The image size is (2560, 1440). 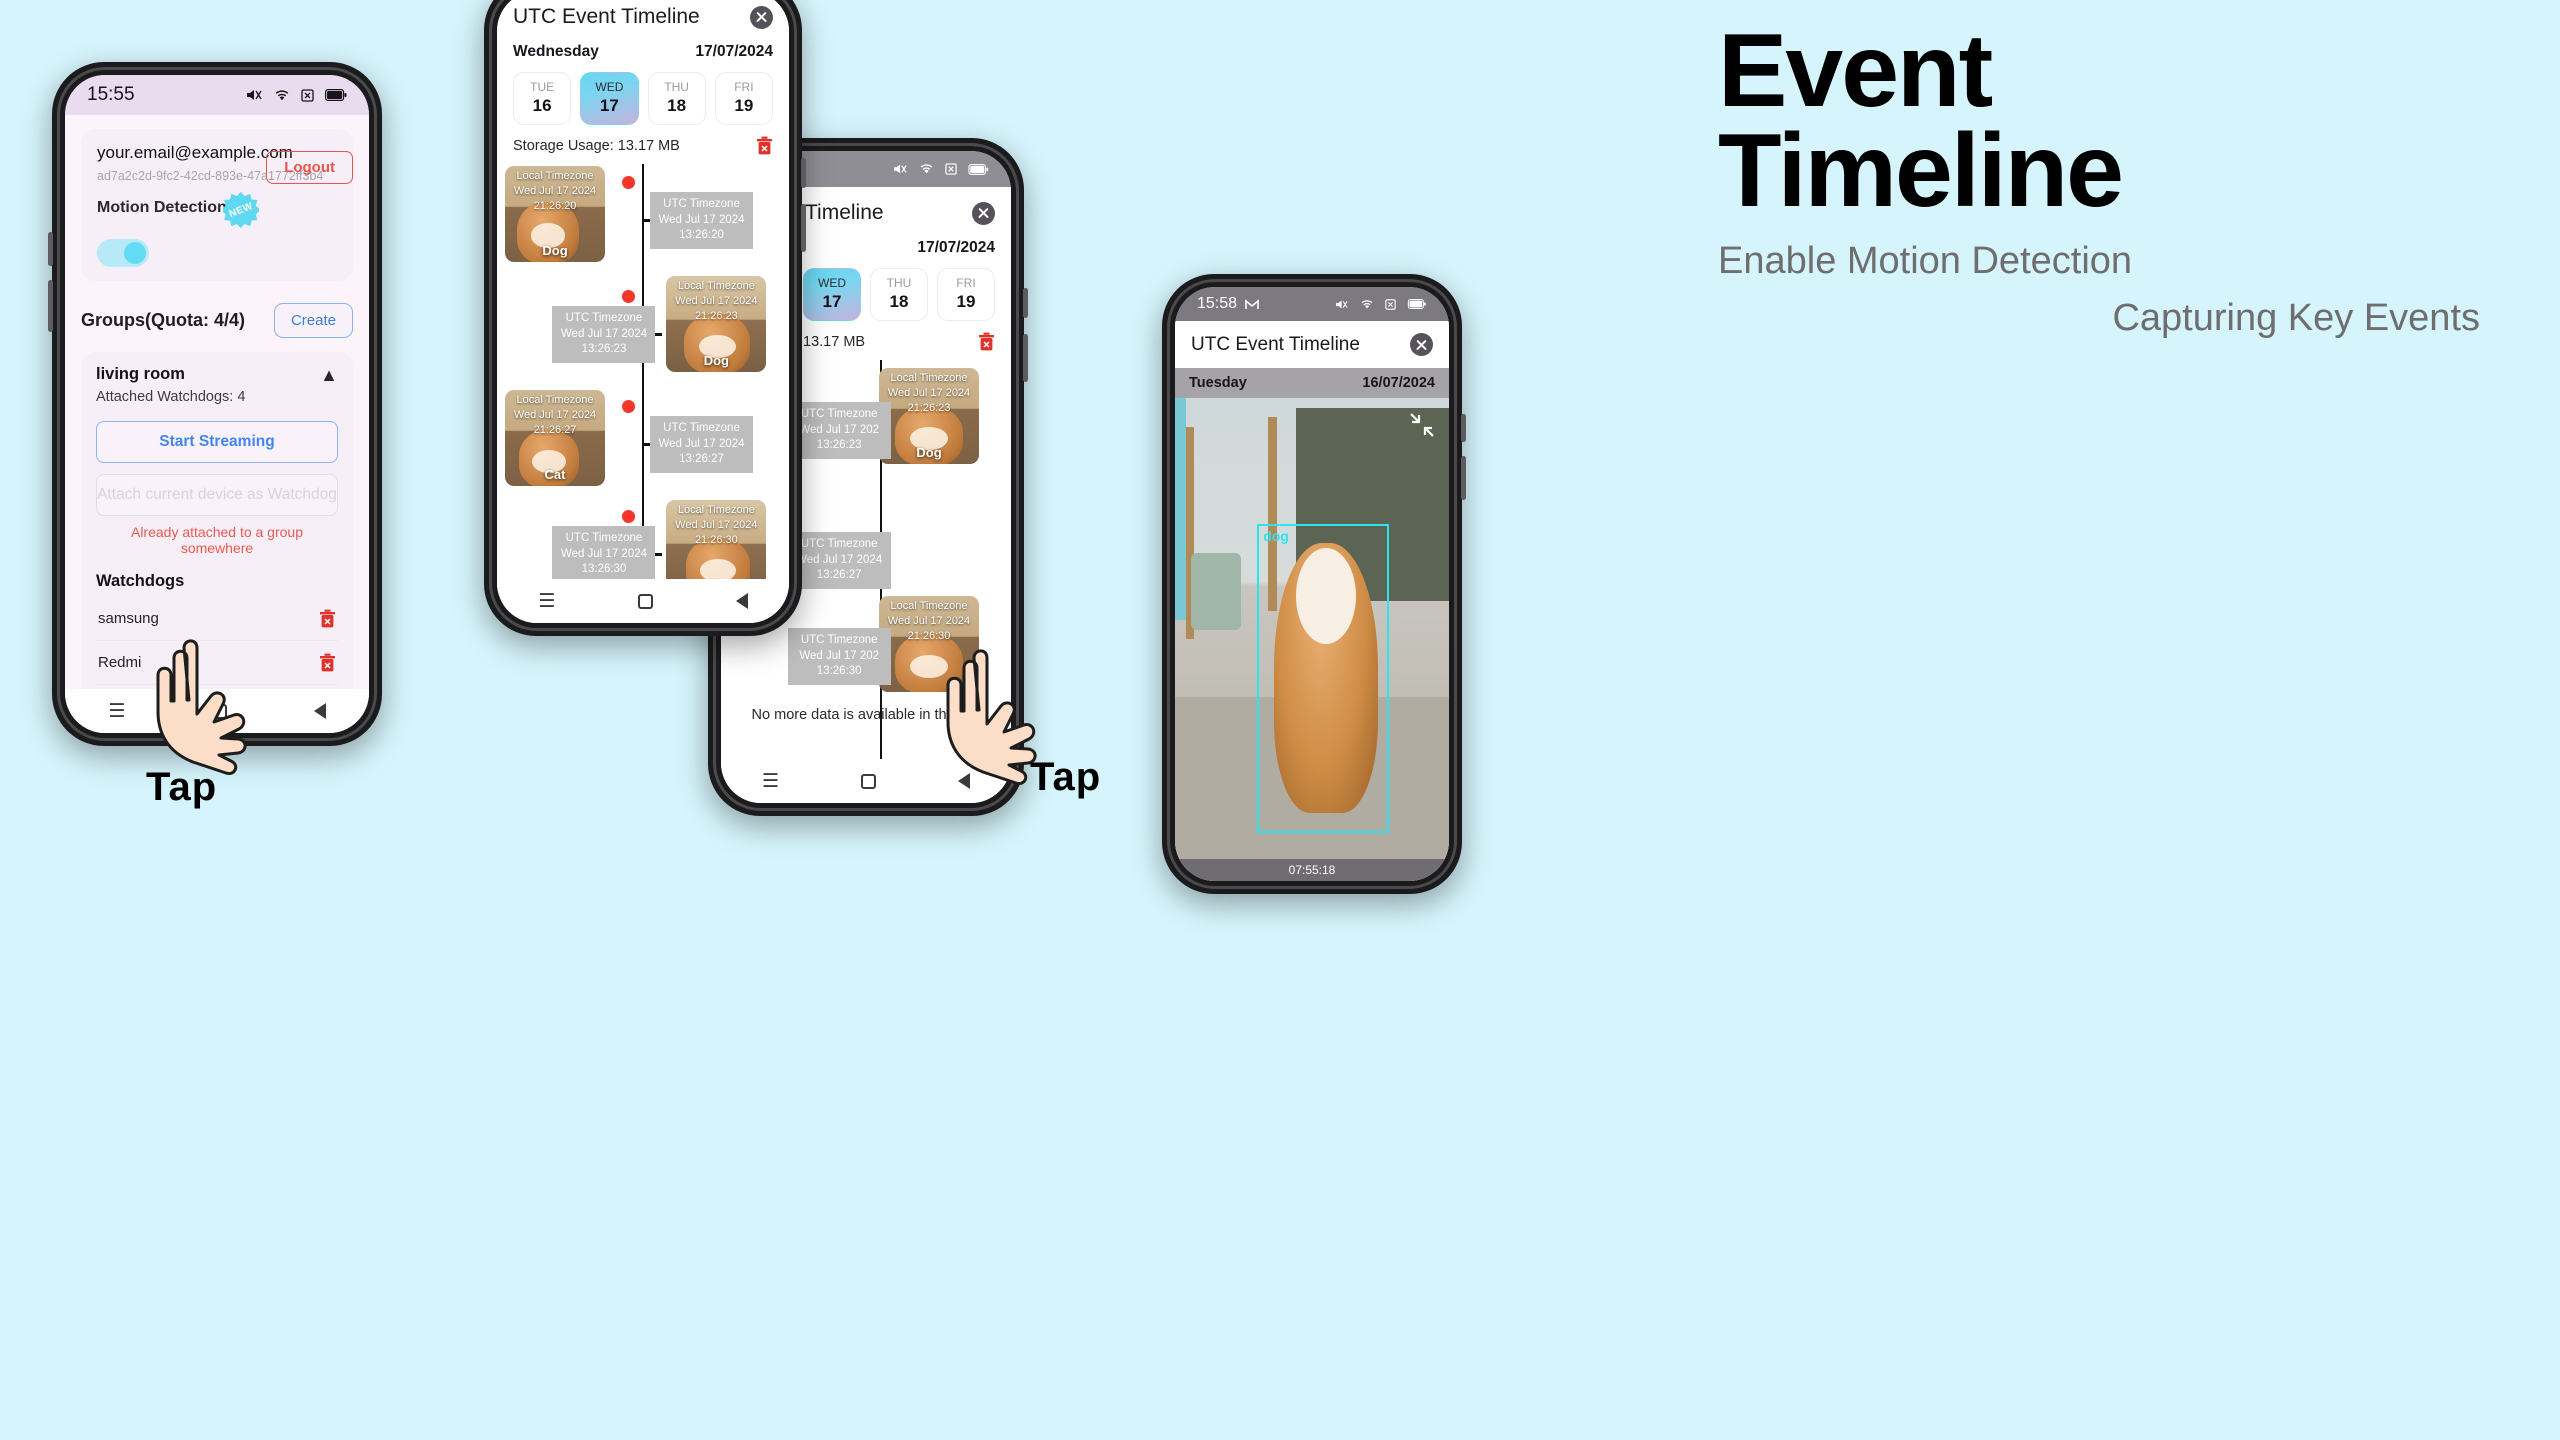 What do you see at coordinates (956, 247) in the screenshot?
I see `phone3-day-date: 17/07/2024` at bounding box center [956, 247].